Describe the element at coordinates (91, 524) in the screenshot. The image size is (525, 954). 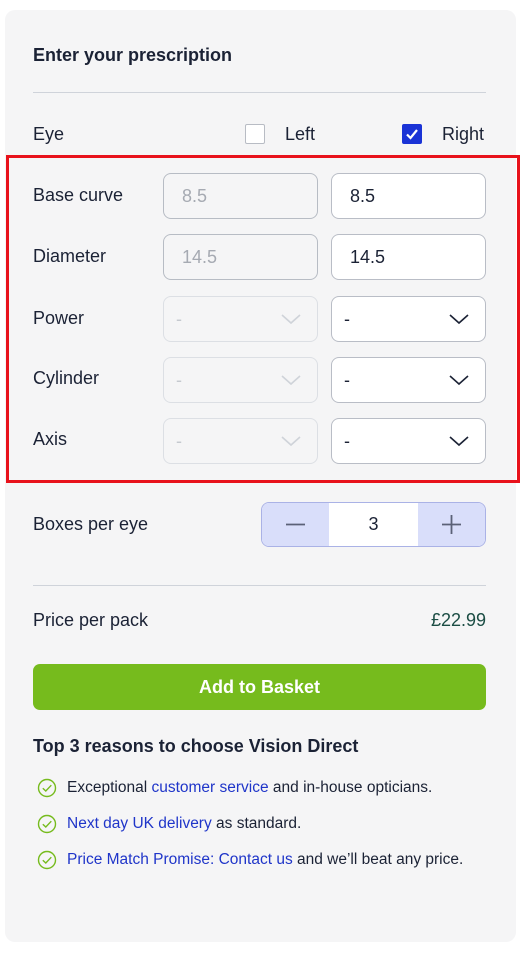
I see `boxes-per-eye-label: Boxes per eye` at that location.